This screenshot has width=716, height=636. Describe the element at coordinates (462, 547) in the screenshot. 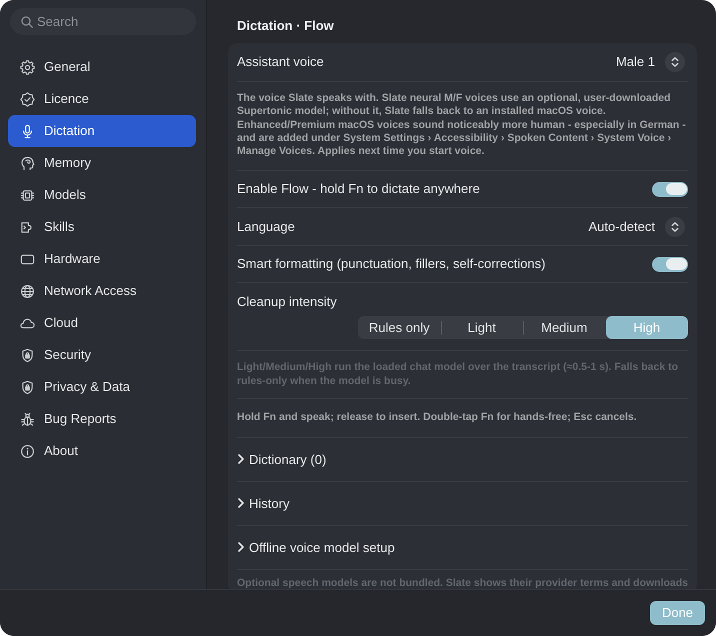

I see `disclosure-button: Offline voice model setup` at that location.